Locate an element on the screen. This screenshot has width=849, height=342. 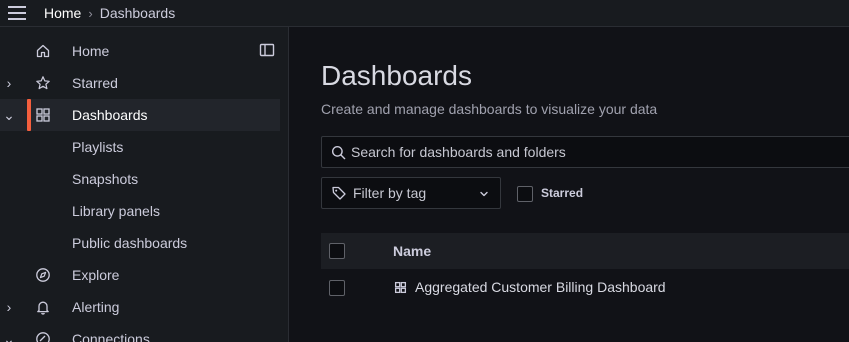
menu-icon is located at coordinates (17, 13).